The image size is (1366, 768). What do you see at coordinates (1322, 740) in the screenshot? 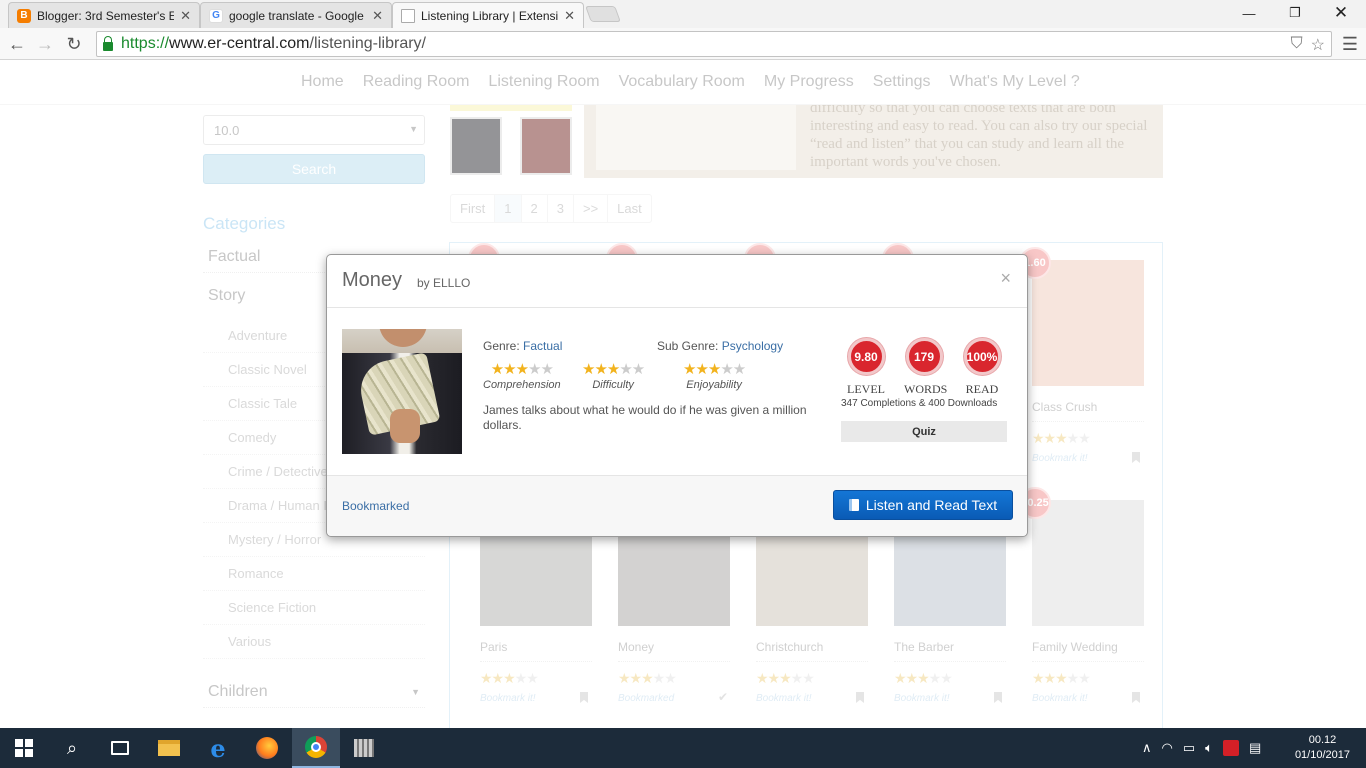
I see `clock-time: 00.12` at bounding box center [1322, 740].